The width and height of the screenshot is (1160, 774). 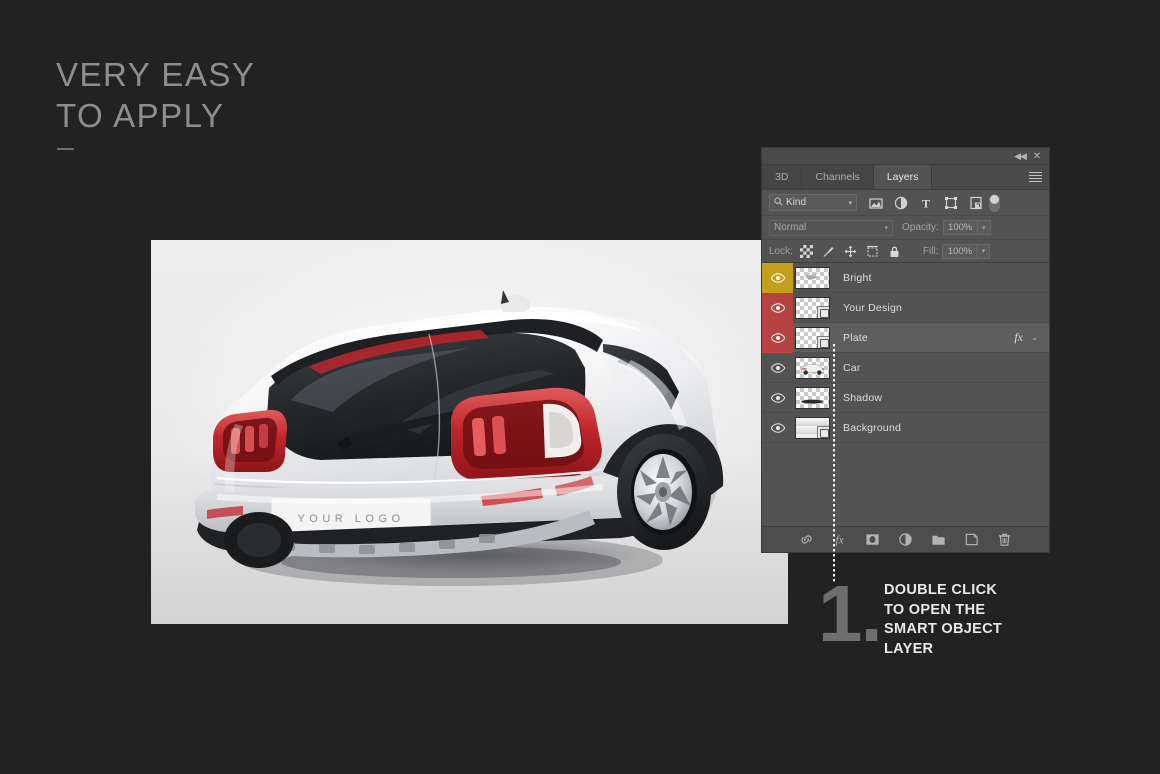 I want to click on callout-line-3: SMART OBJECT, so click(x=943, y=629).